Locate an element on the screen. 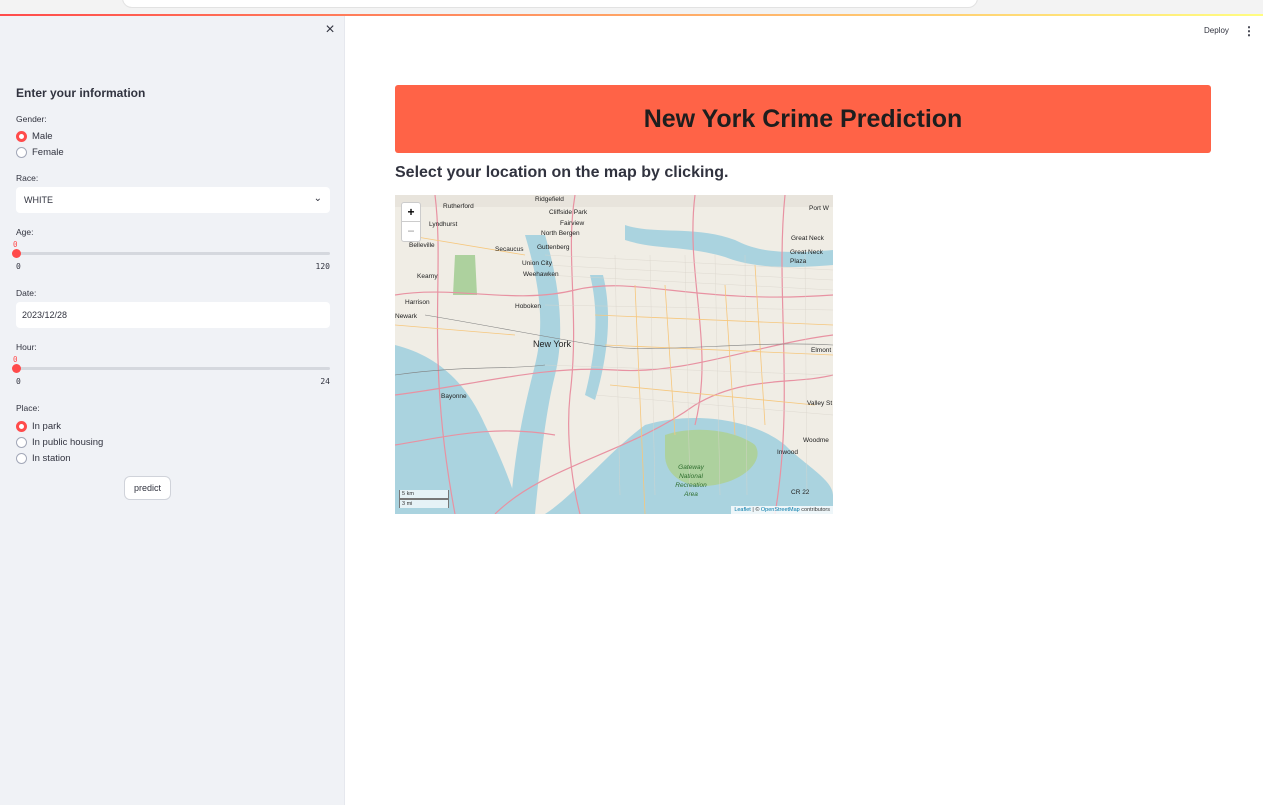  zoom-in-button: + is located at coordinates (411, 212).